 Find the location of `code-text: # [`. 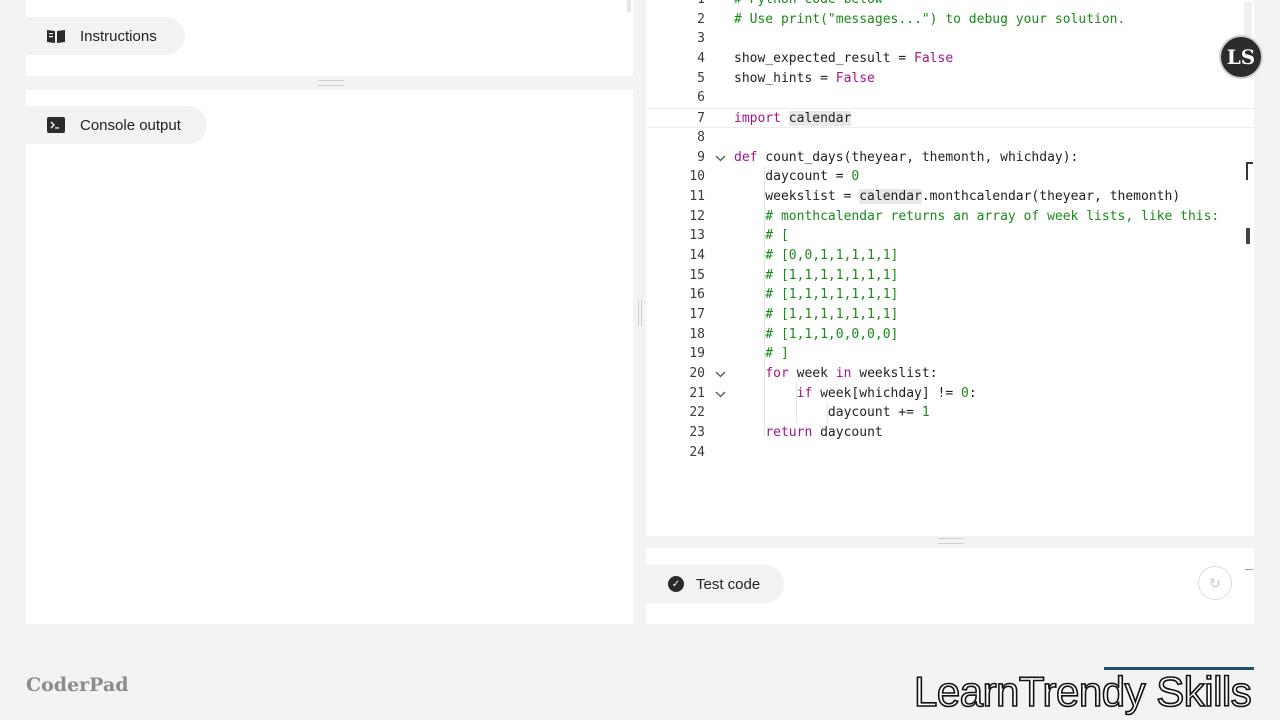

code-text: # [ is located at coordinates (761, 236).